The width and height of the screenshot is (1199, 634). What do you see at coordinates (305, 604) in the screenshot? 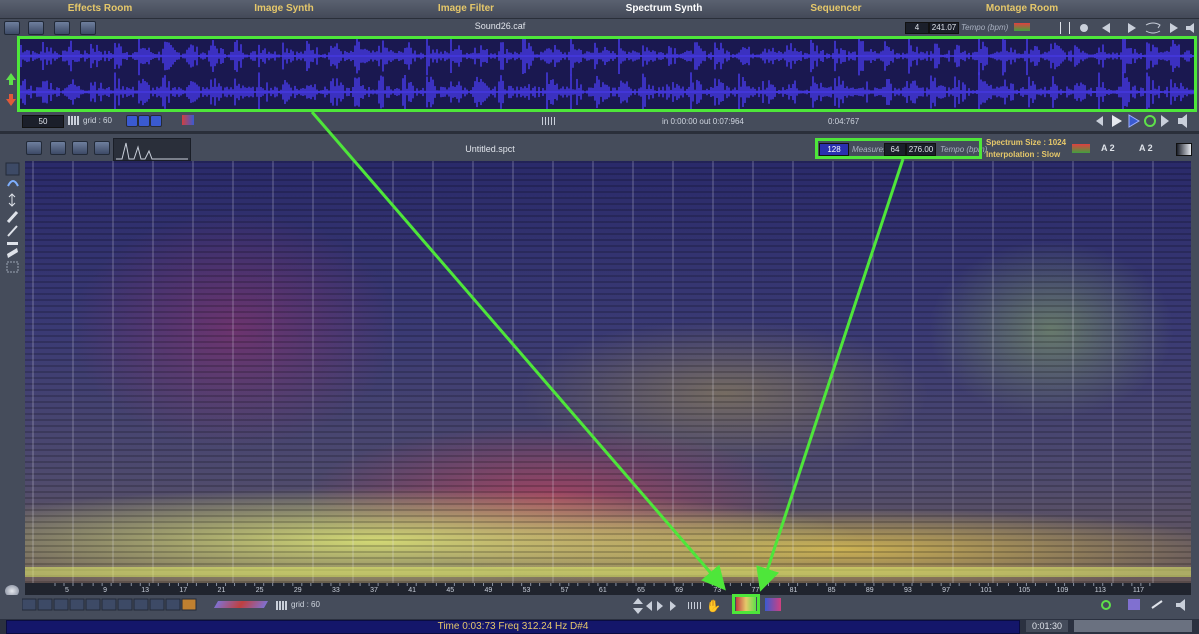
I see `bottom-grid-label: grid : 60` at bounding box center [305, 604].